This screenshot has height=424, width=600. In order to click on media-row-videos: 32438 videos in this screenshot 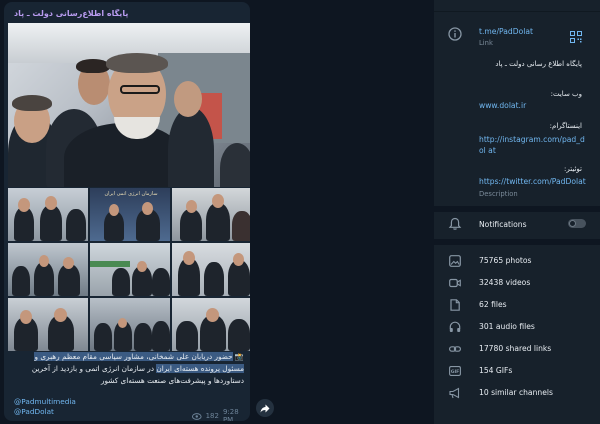, I will do `click(517, 284)`.